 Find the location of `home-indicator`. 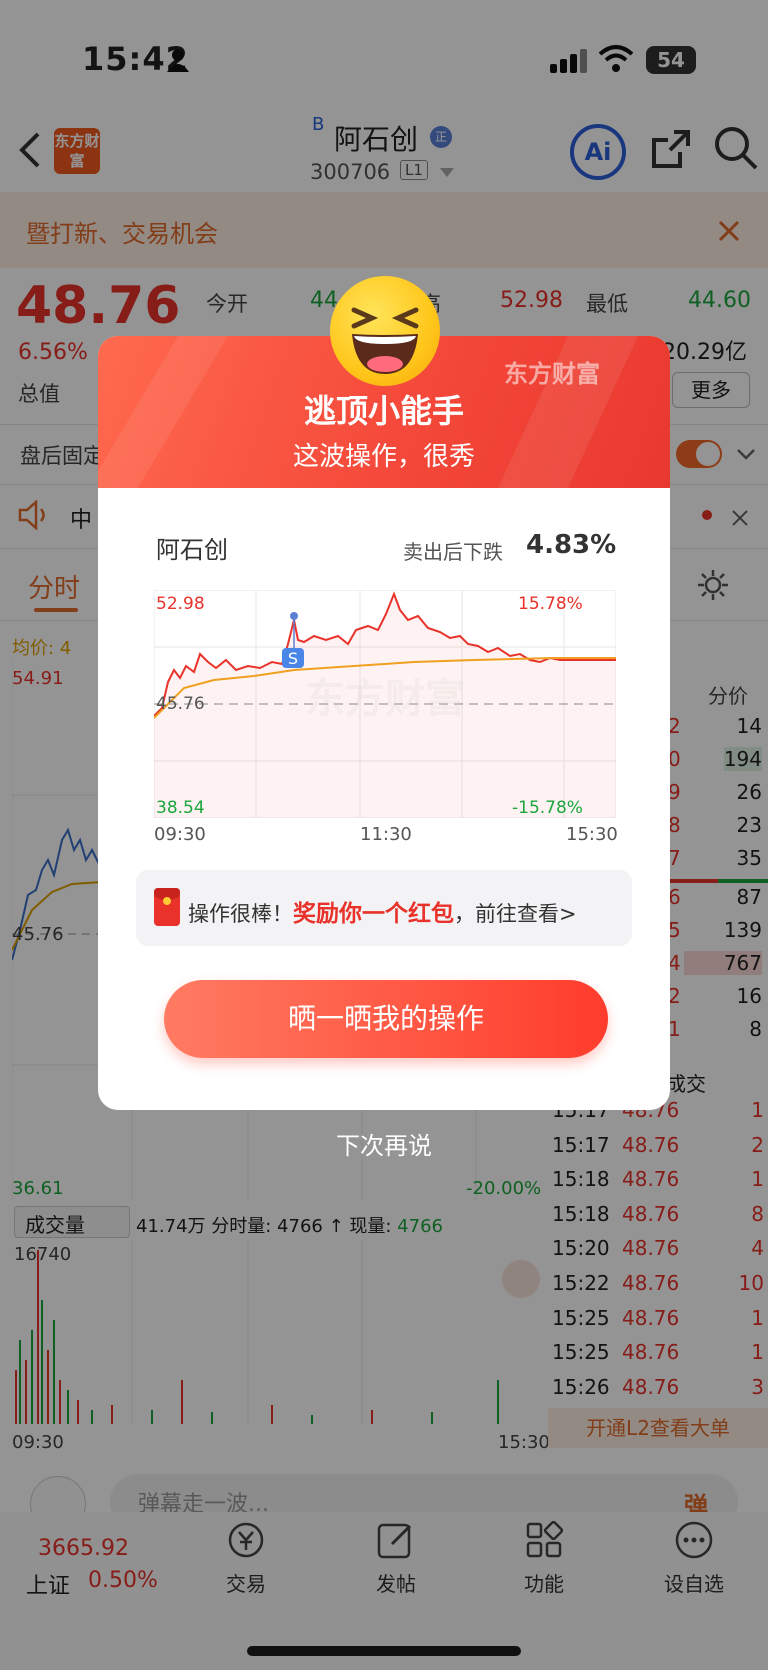

home-indicator is located at coordinates (384, 1651).